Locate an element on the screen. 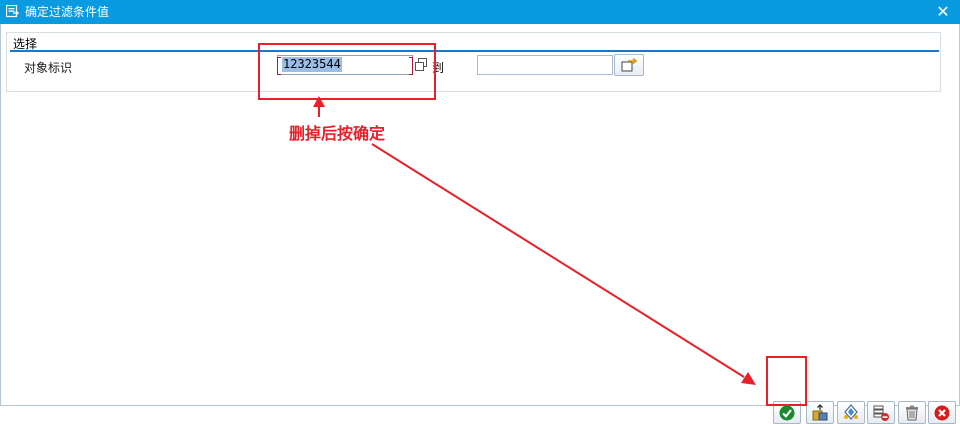 This screenshot has height=424, width=960. upload-icon is located at coordinates (820, 412).